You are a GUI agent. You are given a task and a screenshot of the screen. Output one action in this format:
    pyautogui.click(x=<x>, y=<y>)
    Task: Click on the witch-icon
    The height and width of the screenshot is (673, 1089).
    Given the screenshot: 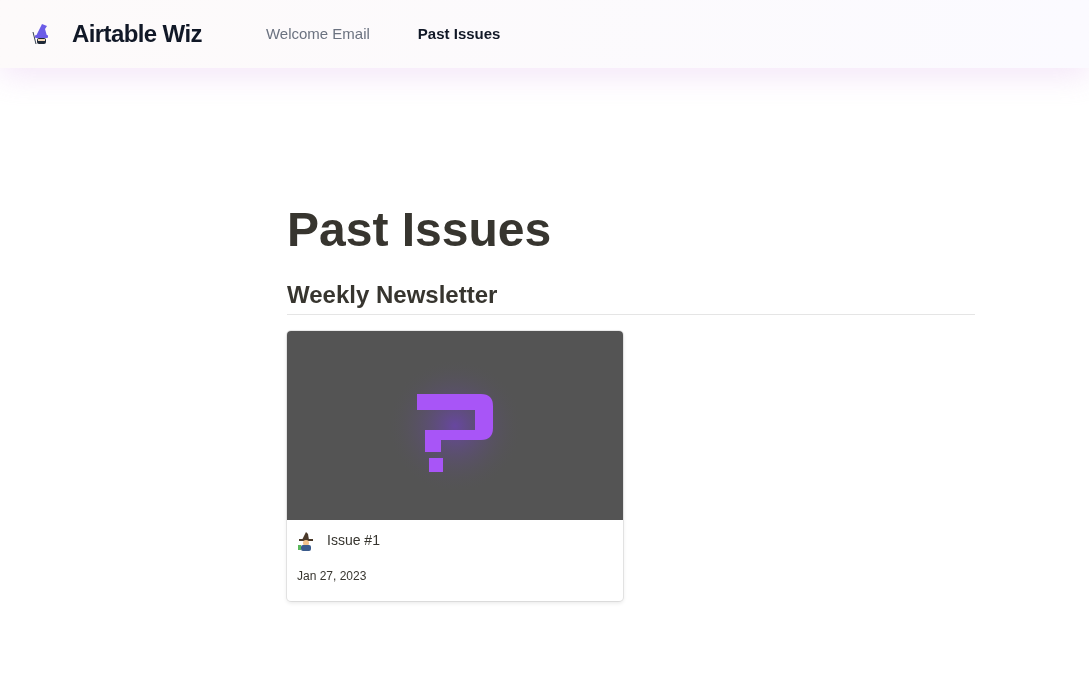 What is the action you would take?
    pyautogui.click(x=306, y=540)
    